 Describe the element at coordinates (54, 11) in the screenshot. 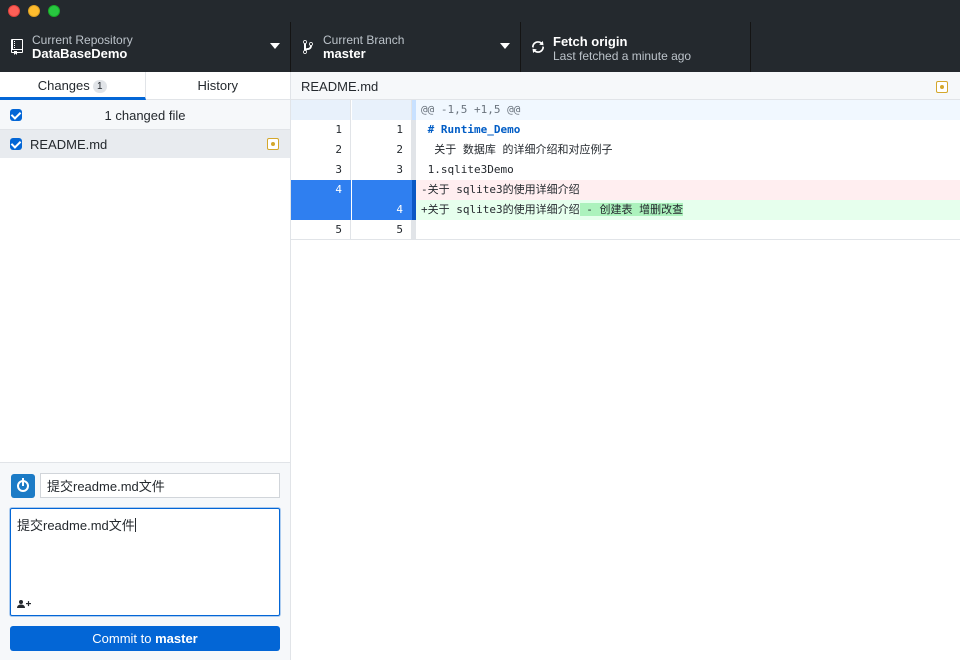

I see `zoom-window-button` at that location.